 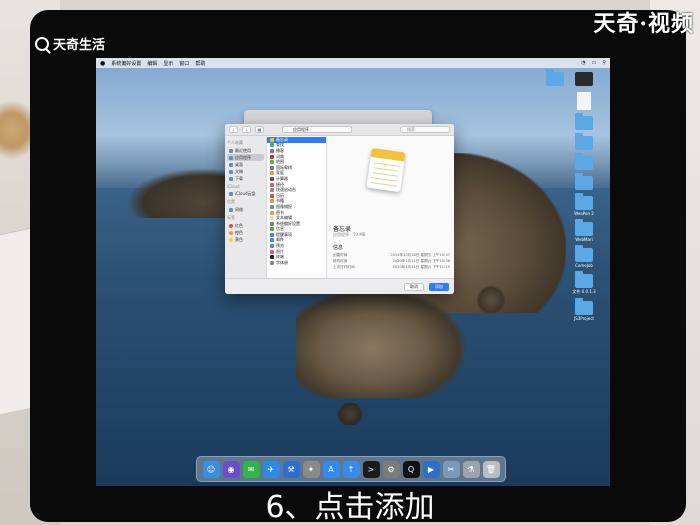 I want to click on desktop-item: WebMari, so click(x=584, y=230).